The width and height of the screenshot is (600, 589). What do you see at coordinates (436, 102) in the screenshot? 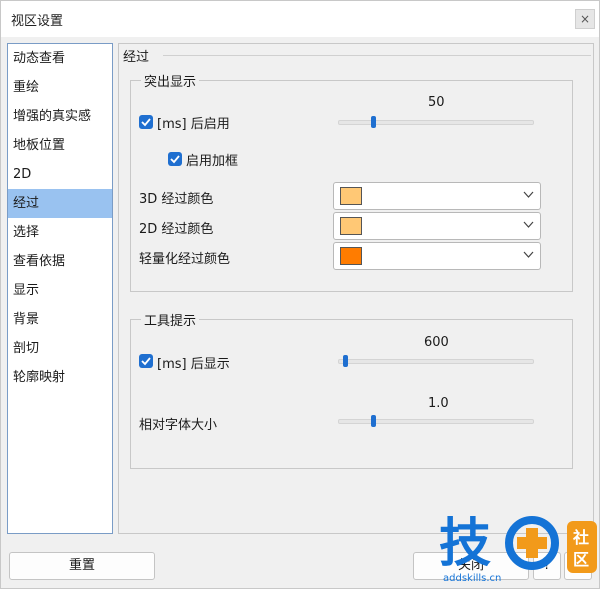
I see `enable-after-value: 50` at bounding box center [436, 102].